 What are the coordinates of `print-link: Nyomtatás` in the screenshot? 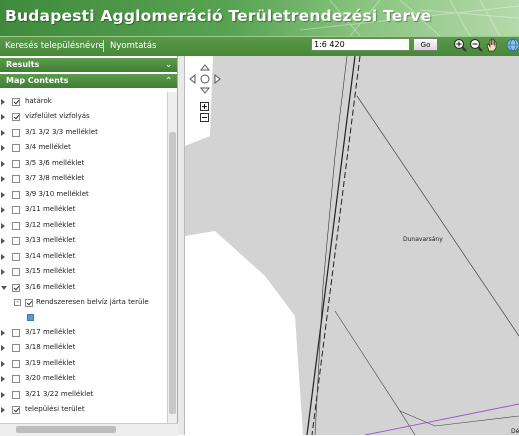 It's located at (133, 46).